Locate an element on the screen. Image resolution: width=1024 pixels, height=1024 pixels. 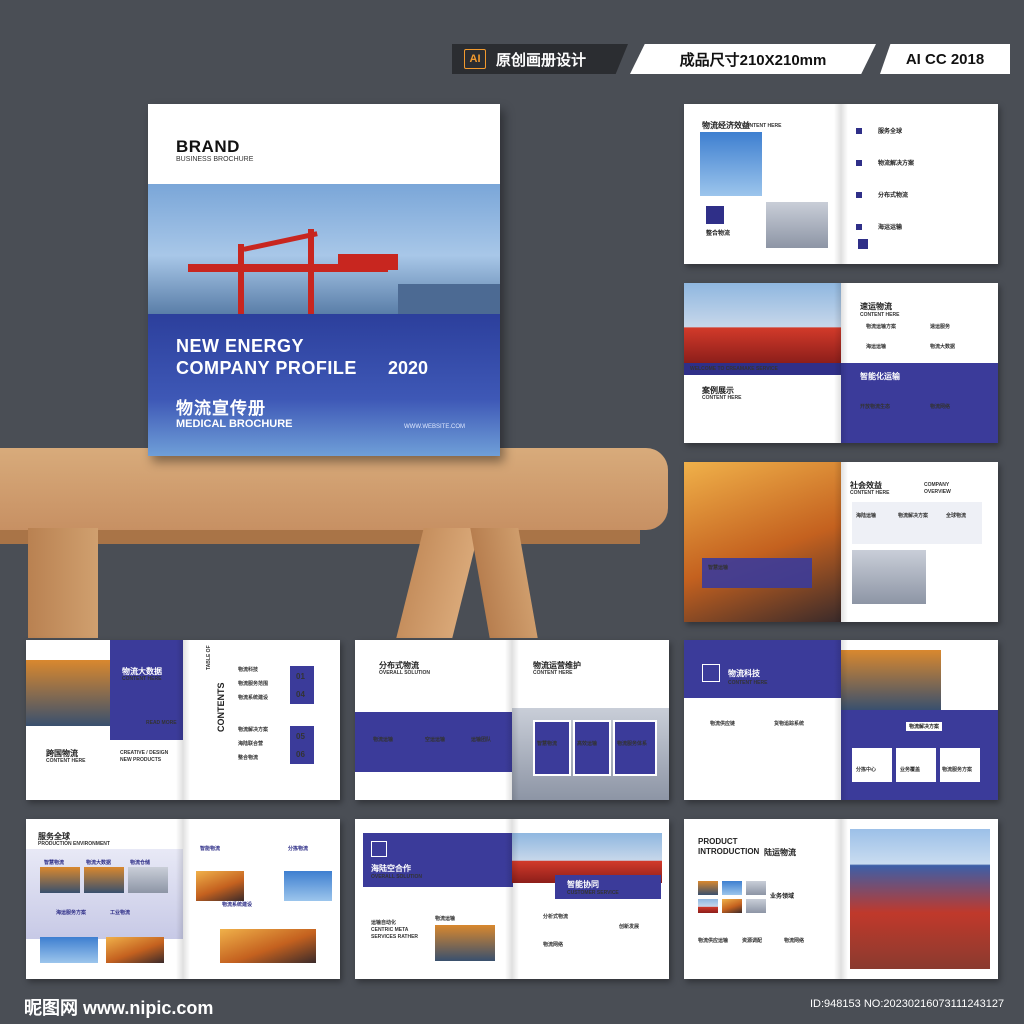
feature-label: 物流供应运输 is located at coordinates (713, 941).